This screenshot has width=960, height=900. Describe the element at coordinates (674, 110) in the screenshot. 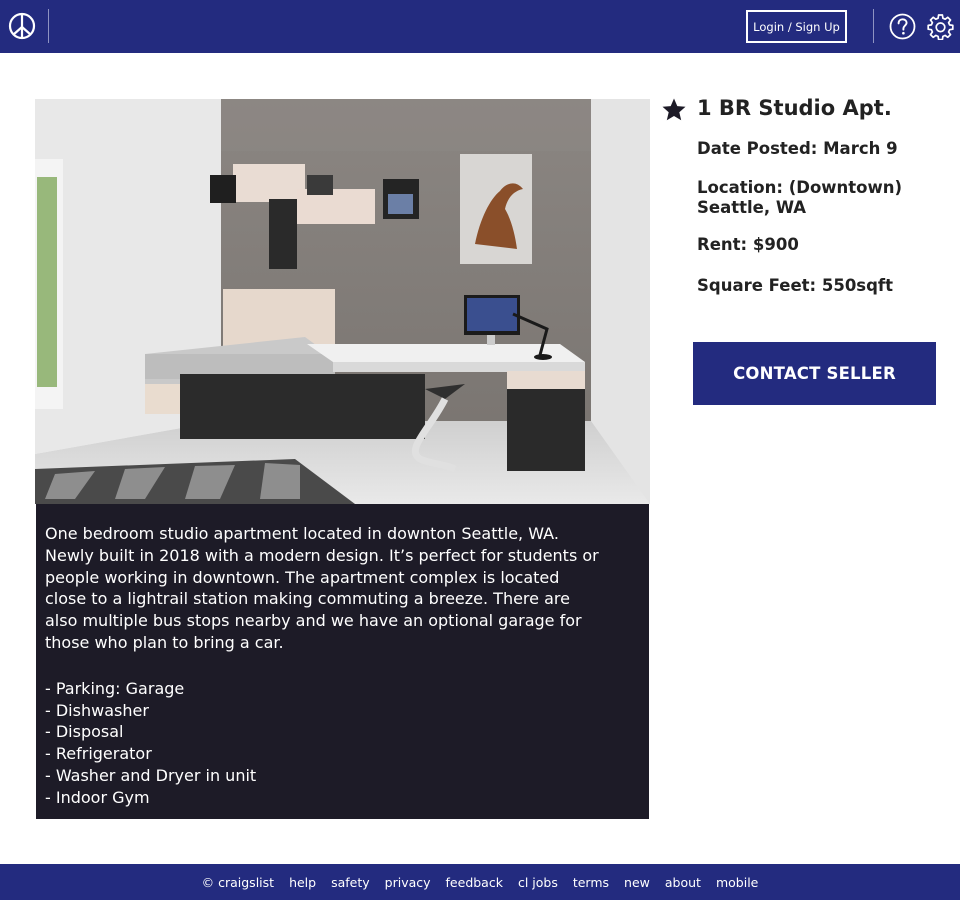

I see `star-icon` at that location.